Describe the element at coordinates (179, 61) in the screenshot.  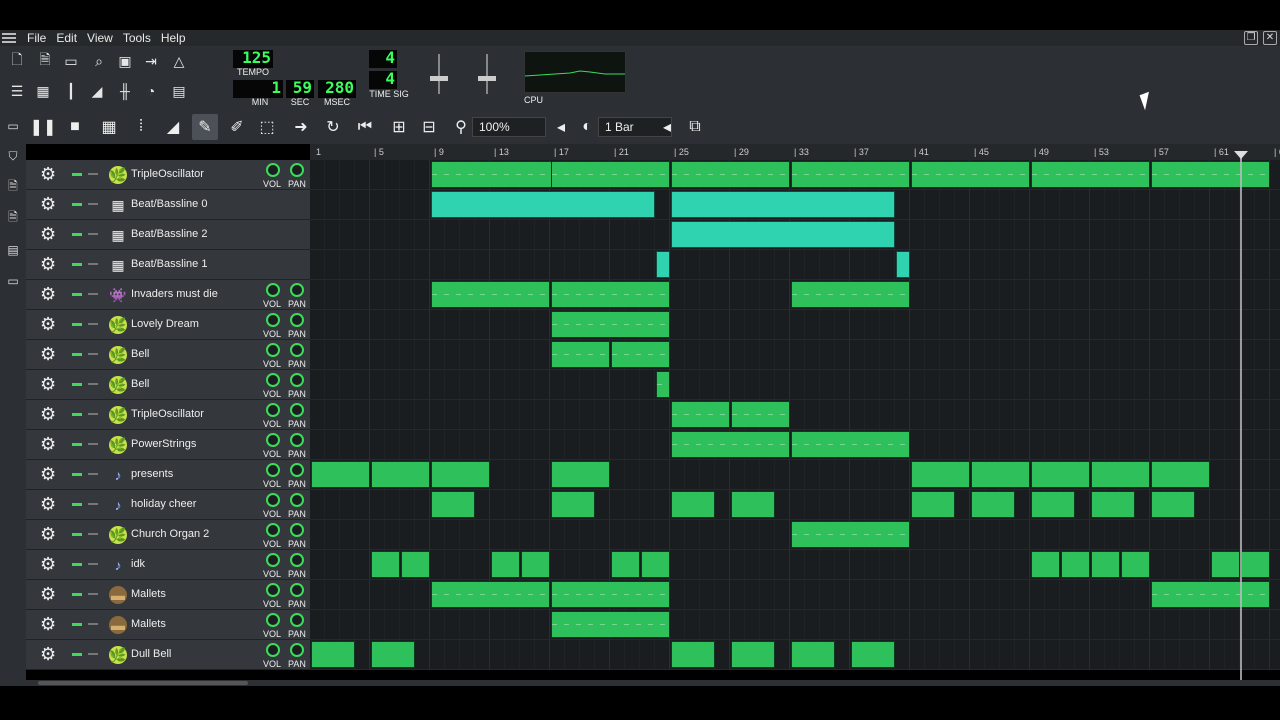
I see `metronome-icon: △` at that location.